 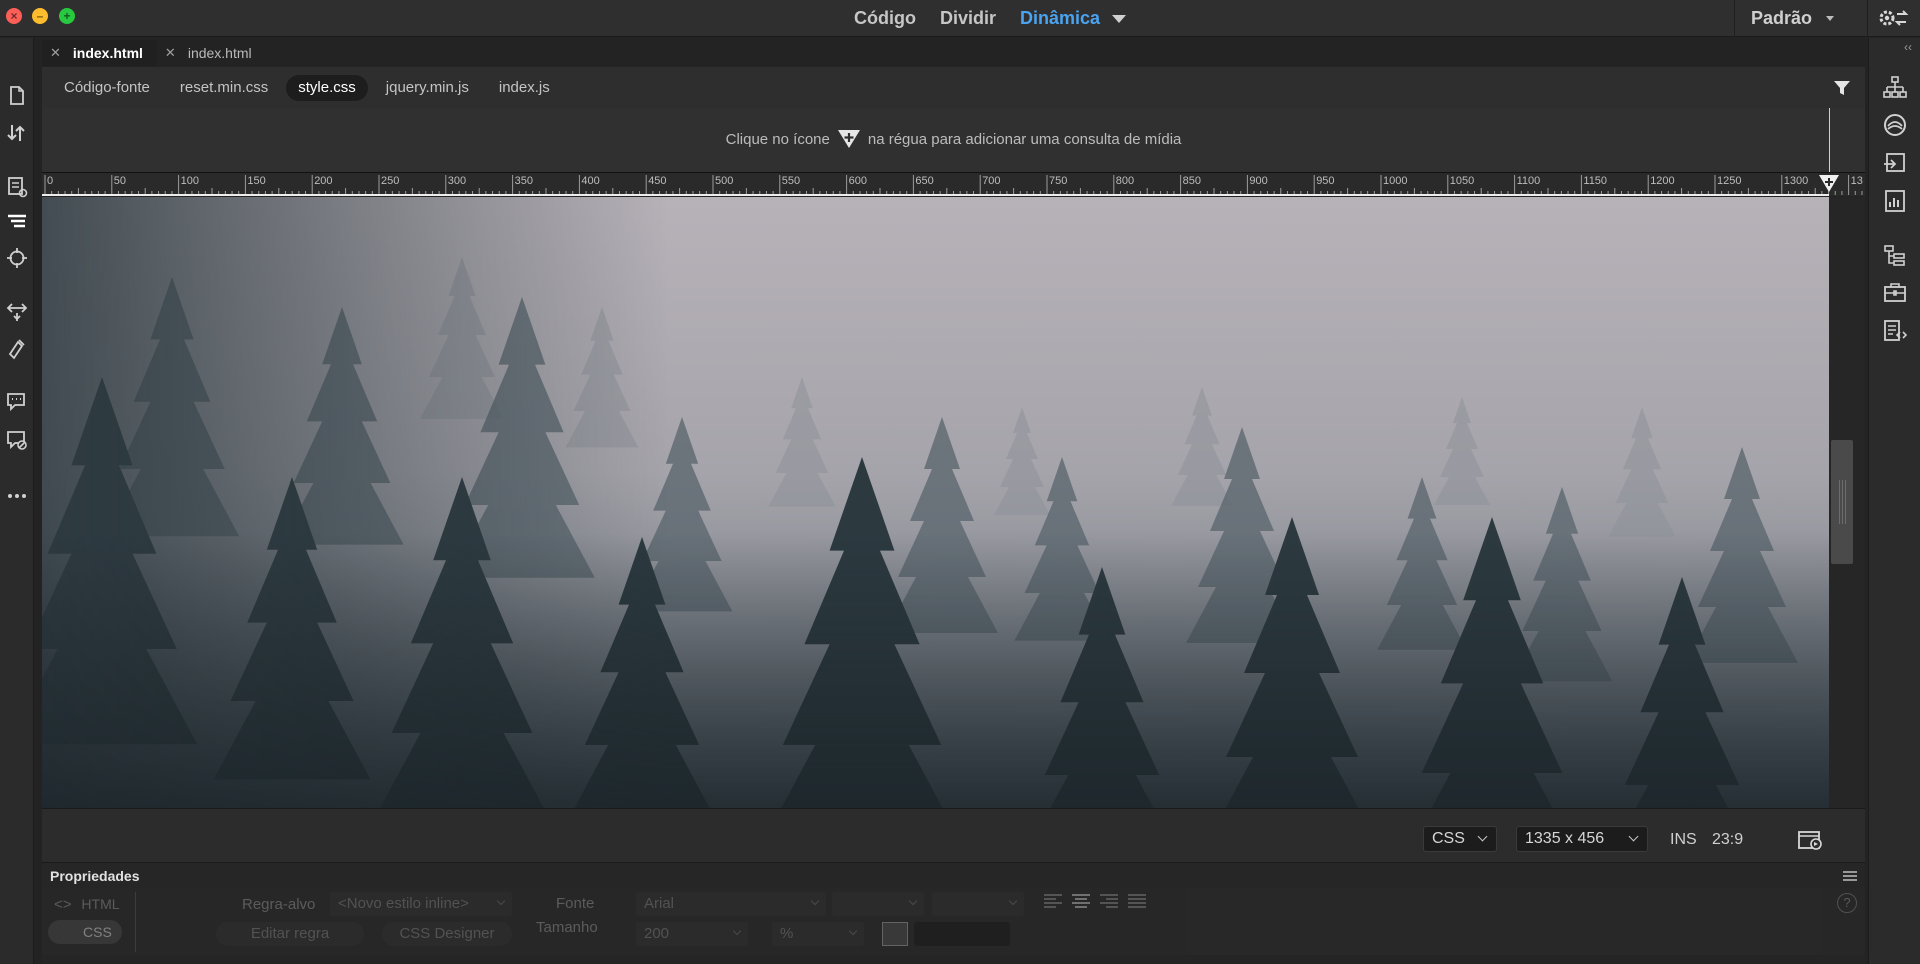 What do you see at coordinates (524, 88) in the screenshot?
I see `related-file-index-js: index.js` at bounding box center [524, 88].